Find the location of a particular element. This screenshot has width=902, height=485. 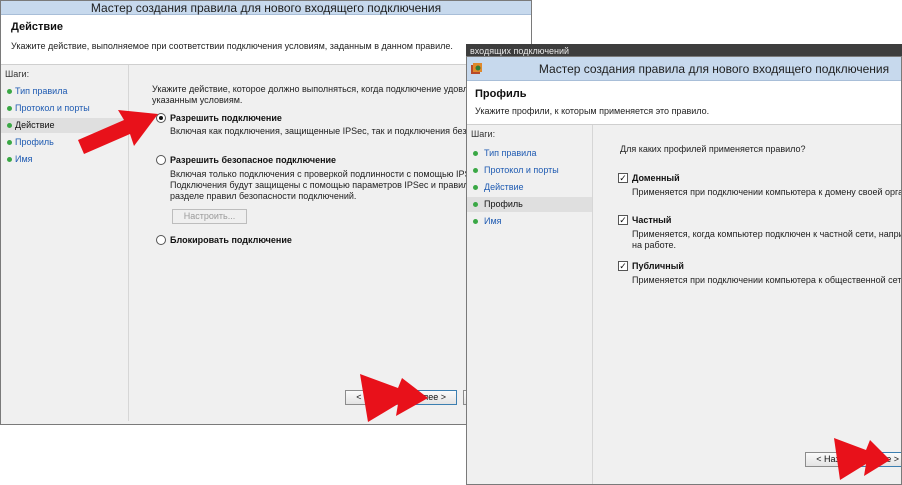

page-title: Действие is located at coordinates (37, 27).